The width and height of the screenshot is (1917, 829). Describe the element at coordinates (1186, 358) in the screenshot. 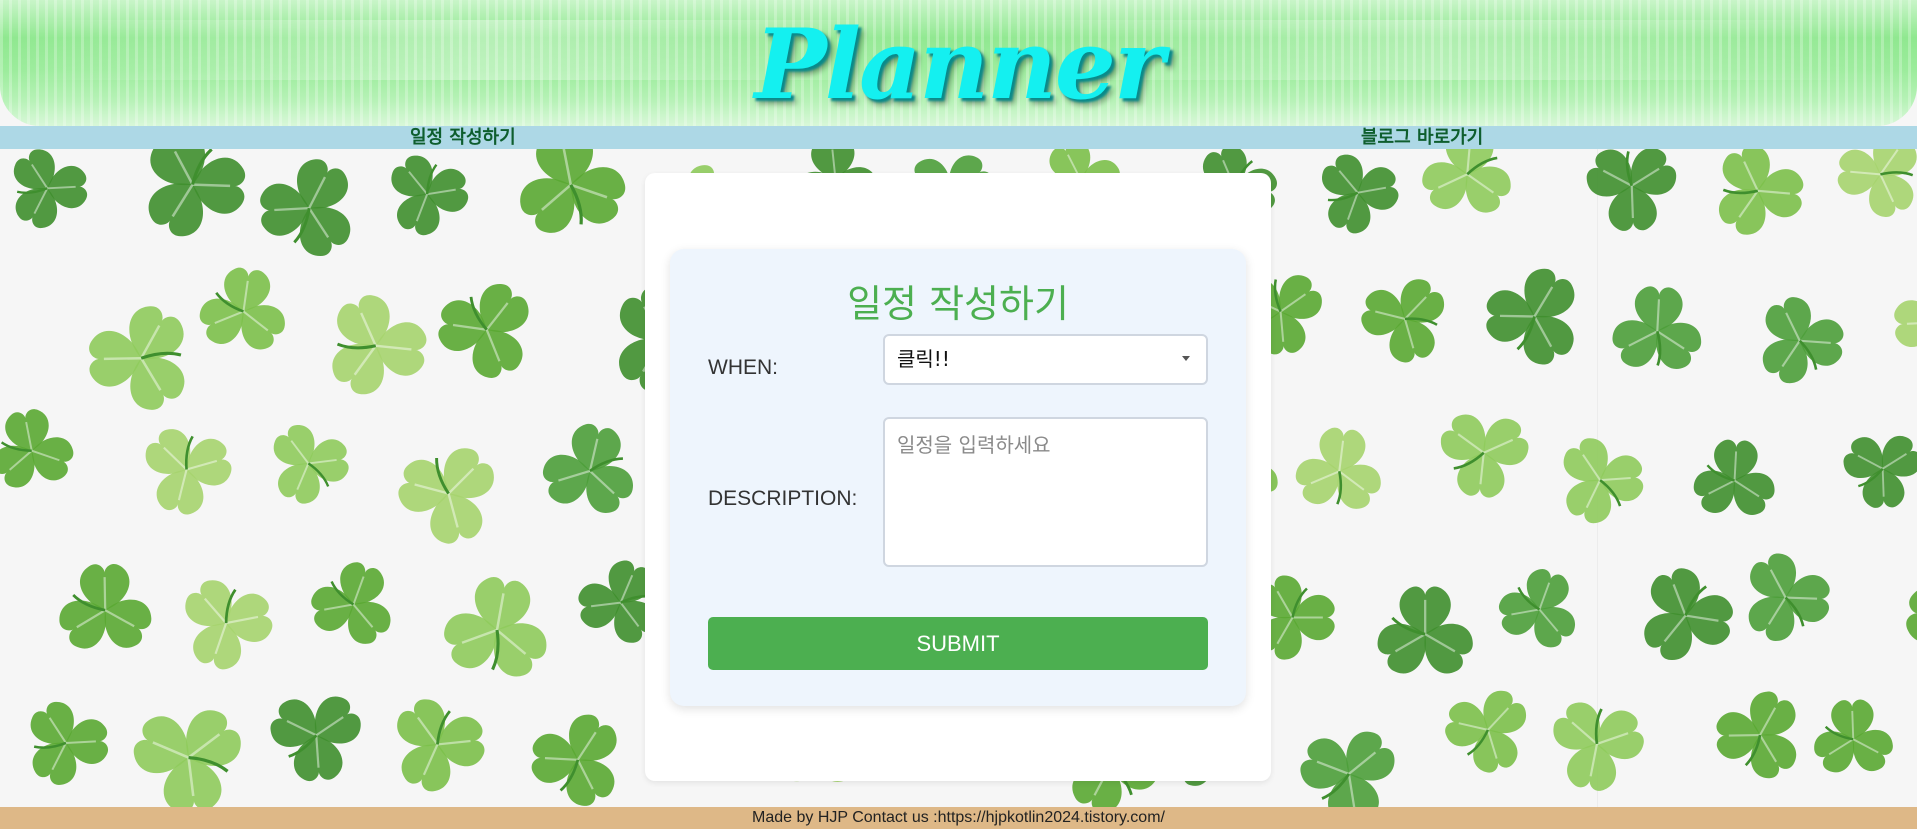

I see `chevron-down-icon` at that location.